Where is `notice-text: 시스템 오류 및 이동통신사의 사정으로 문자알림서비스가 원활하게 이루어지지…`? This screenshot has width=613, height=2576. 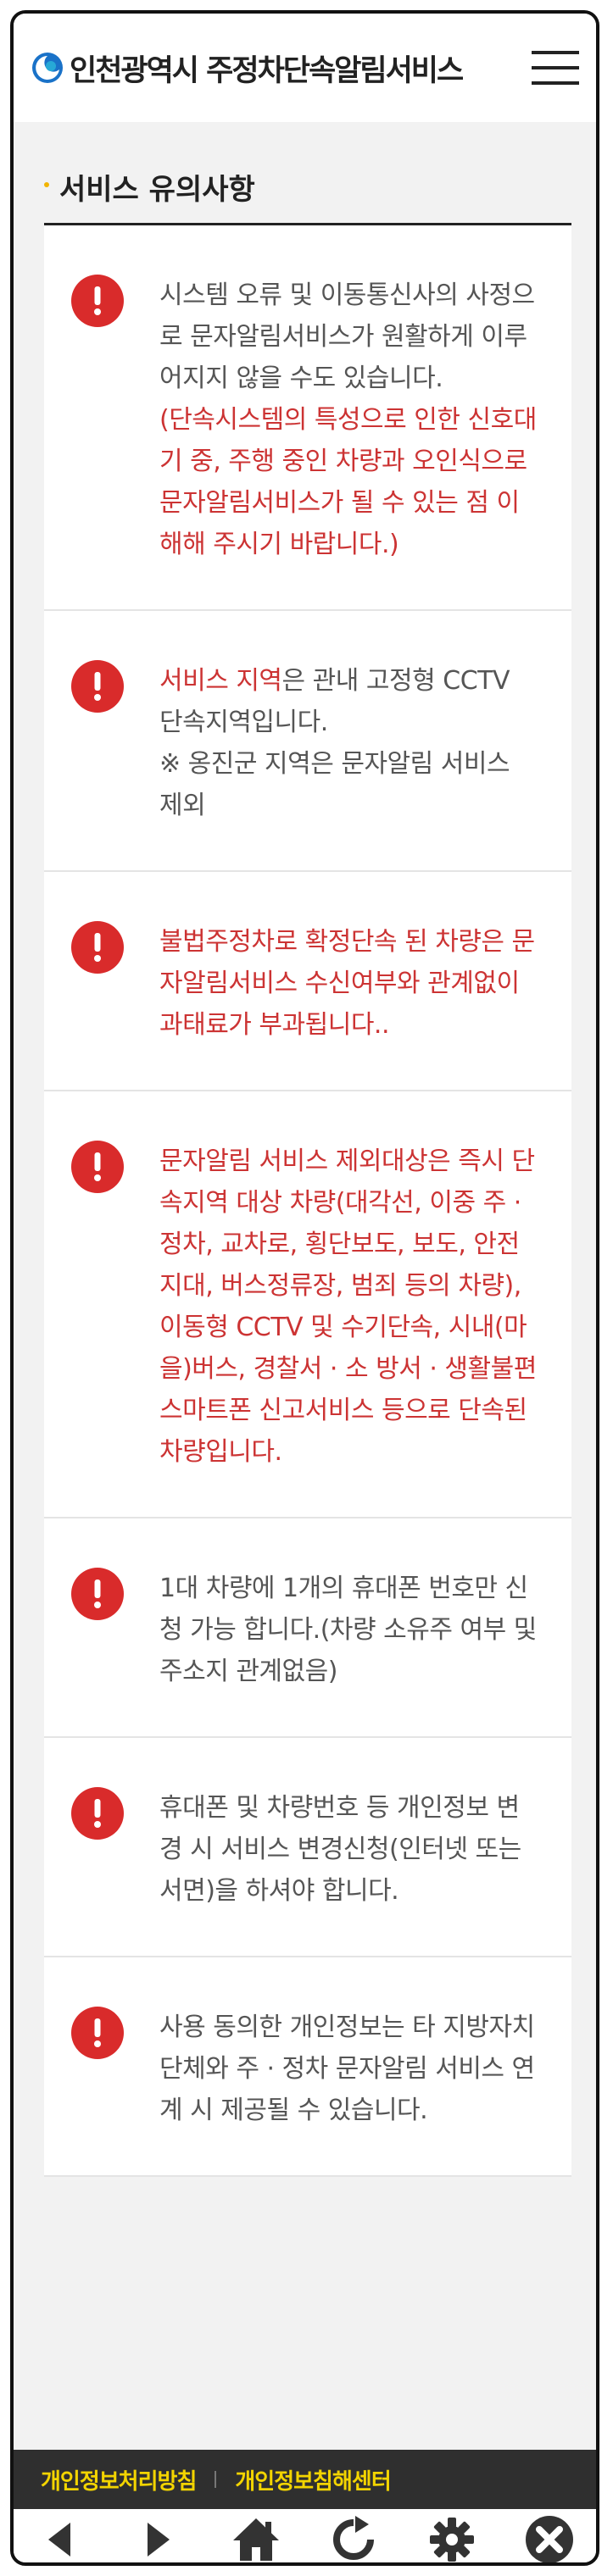
notice-text: 시스템 오류 및 이동통신사의 사정으로 문자알림서비스가 원활하게 이루어지지… is located at coordinates (348, 420).